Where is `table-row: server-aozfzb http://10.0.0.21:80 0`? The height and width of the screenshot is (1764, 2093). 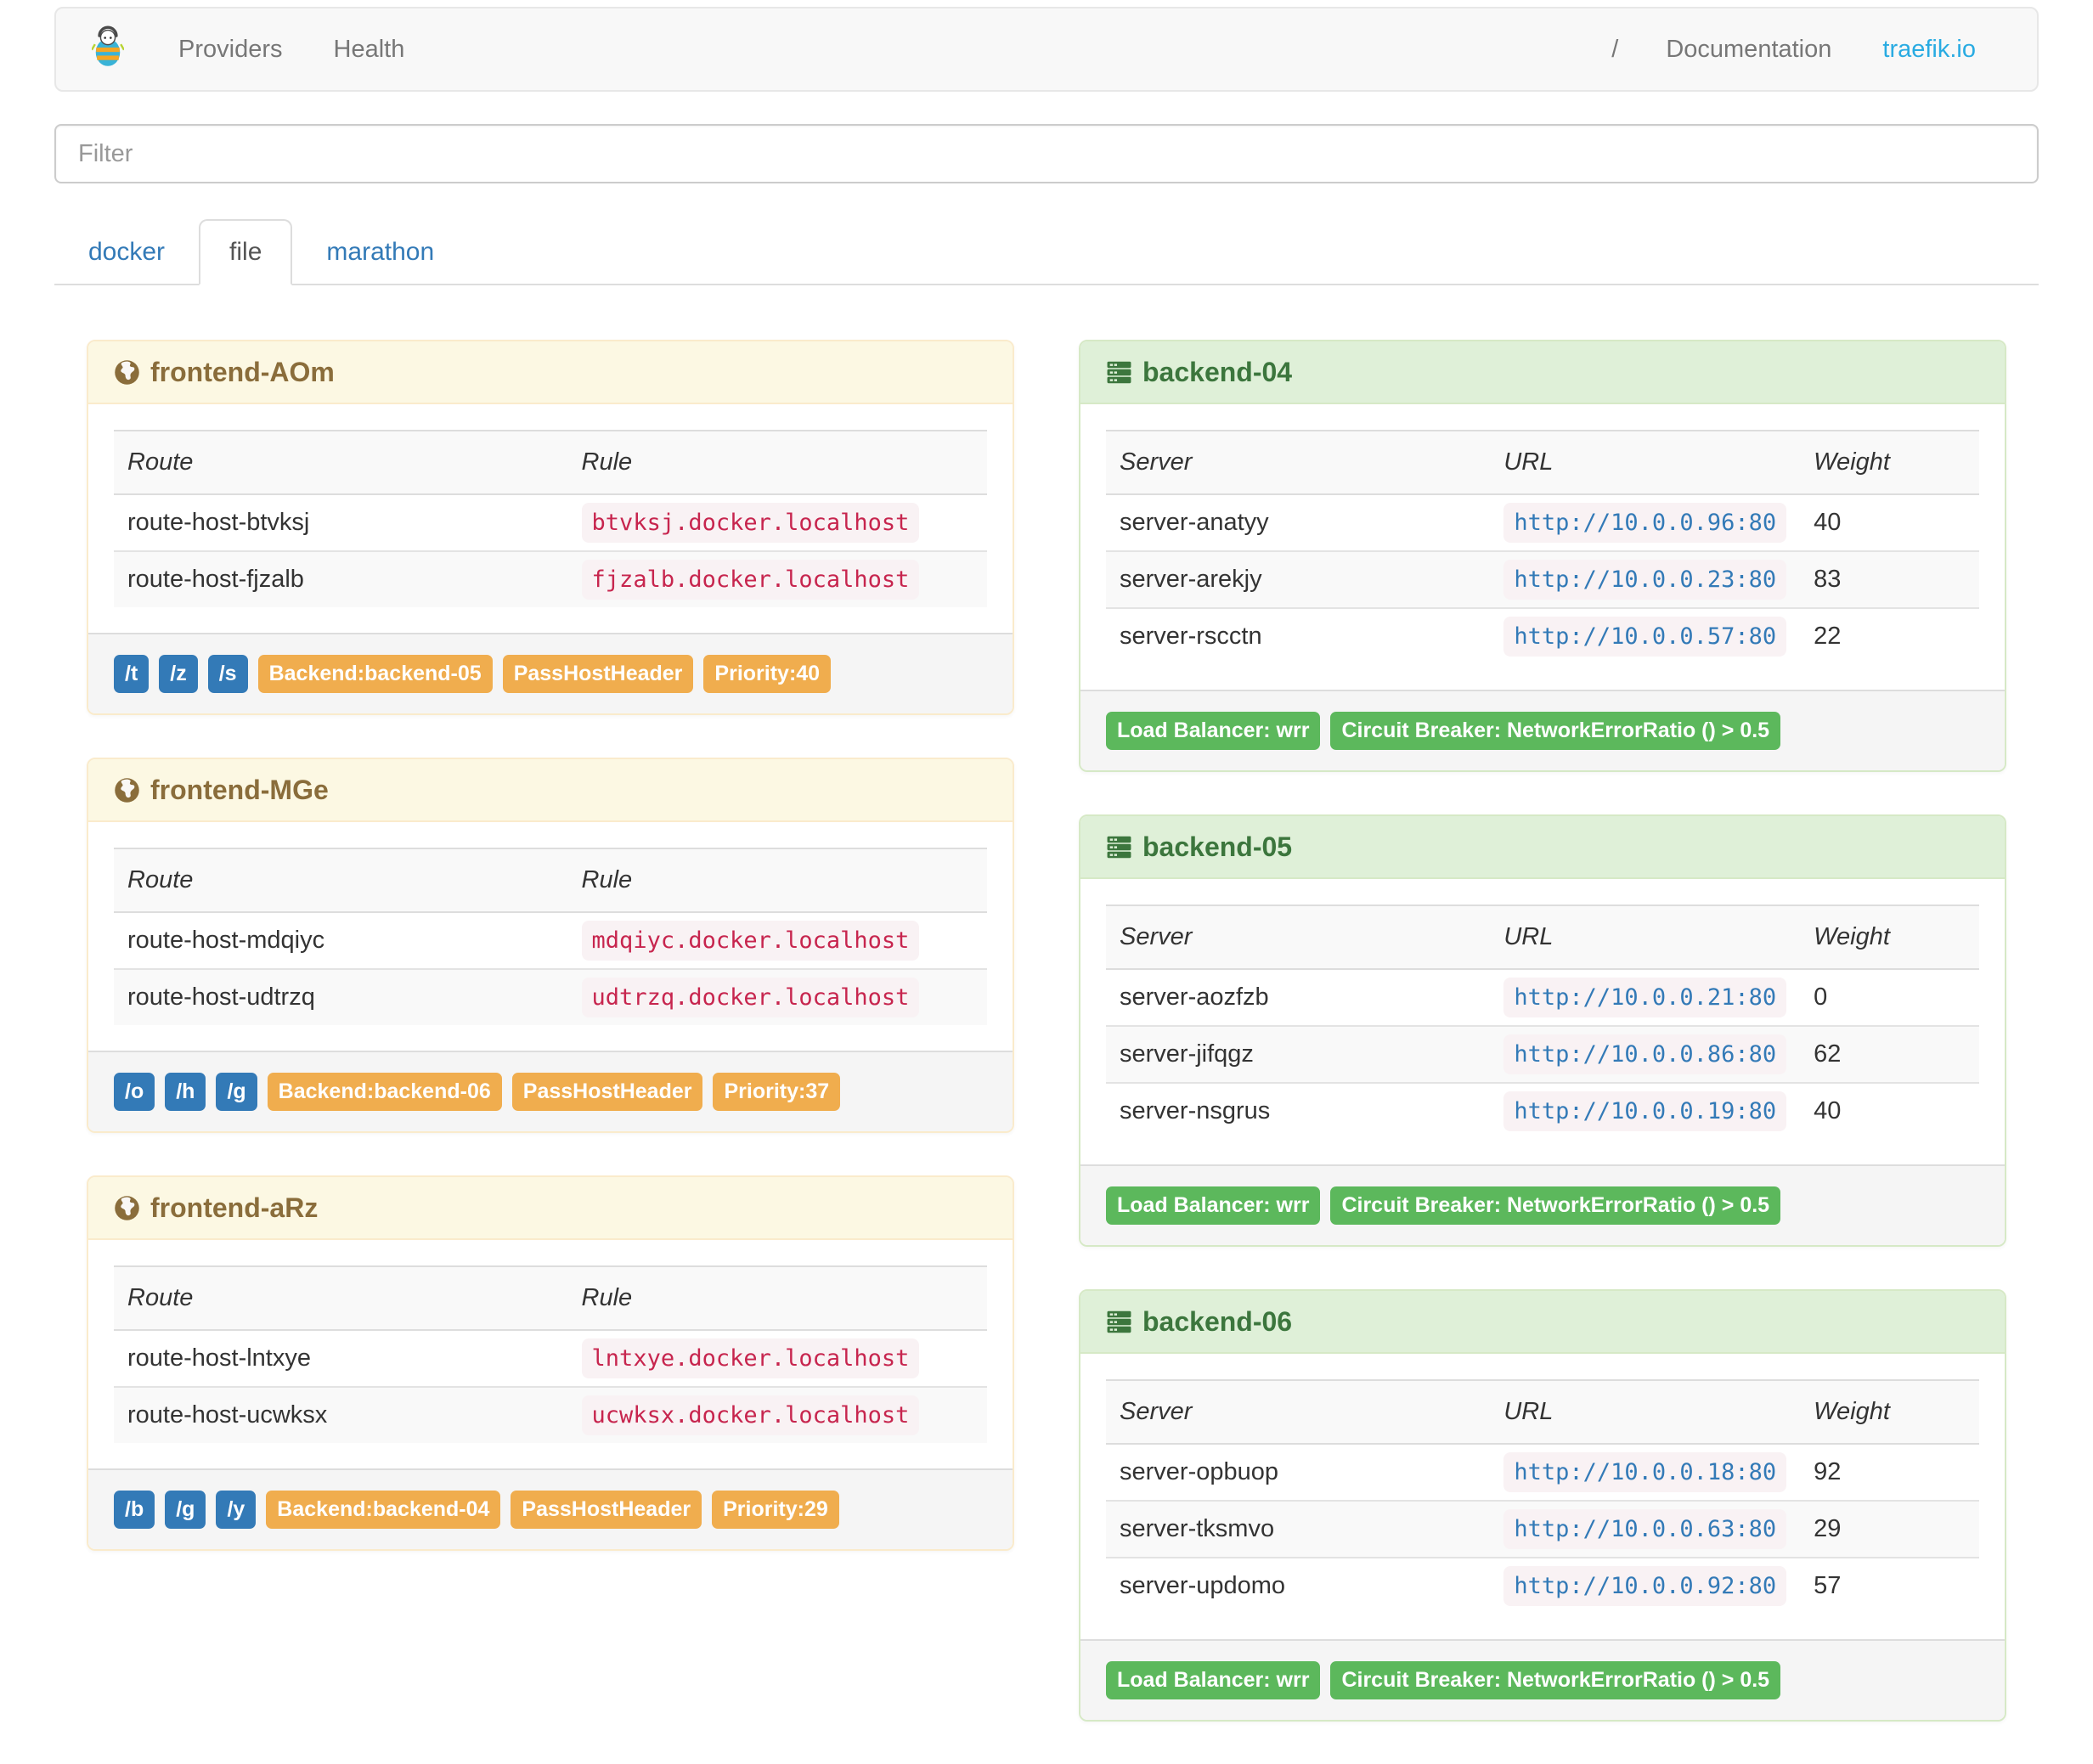 table-row: server-aozfzb http://10.0.0.21:80 0 is located at coordinates (1543, 998).